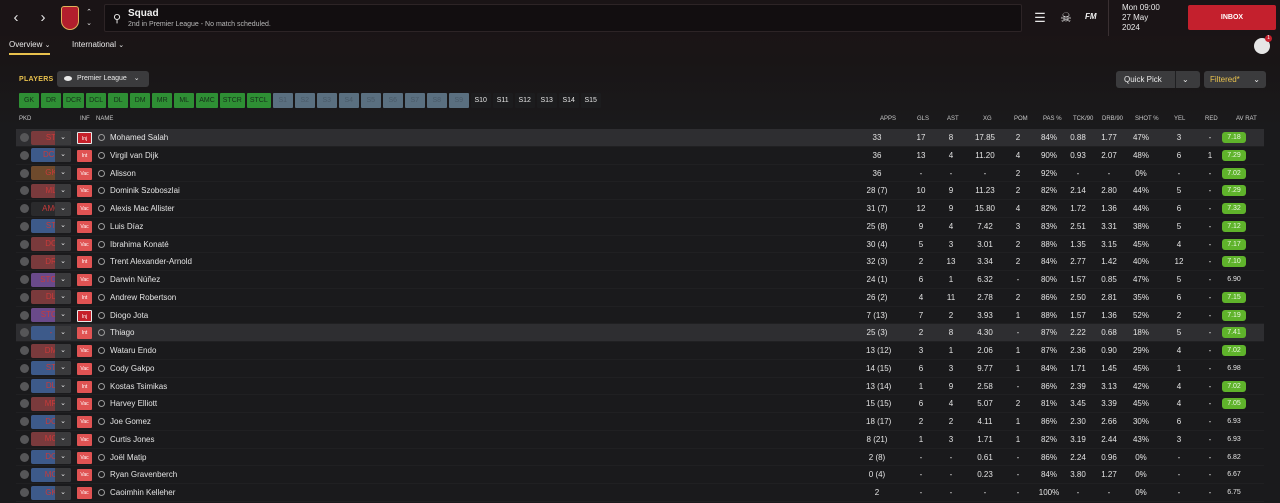  What do you see at coordinates (1021, 119) in the screenshot?
I see `col-pom: POM` at bounding box center [1021, 119].